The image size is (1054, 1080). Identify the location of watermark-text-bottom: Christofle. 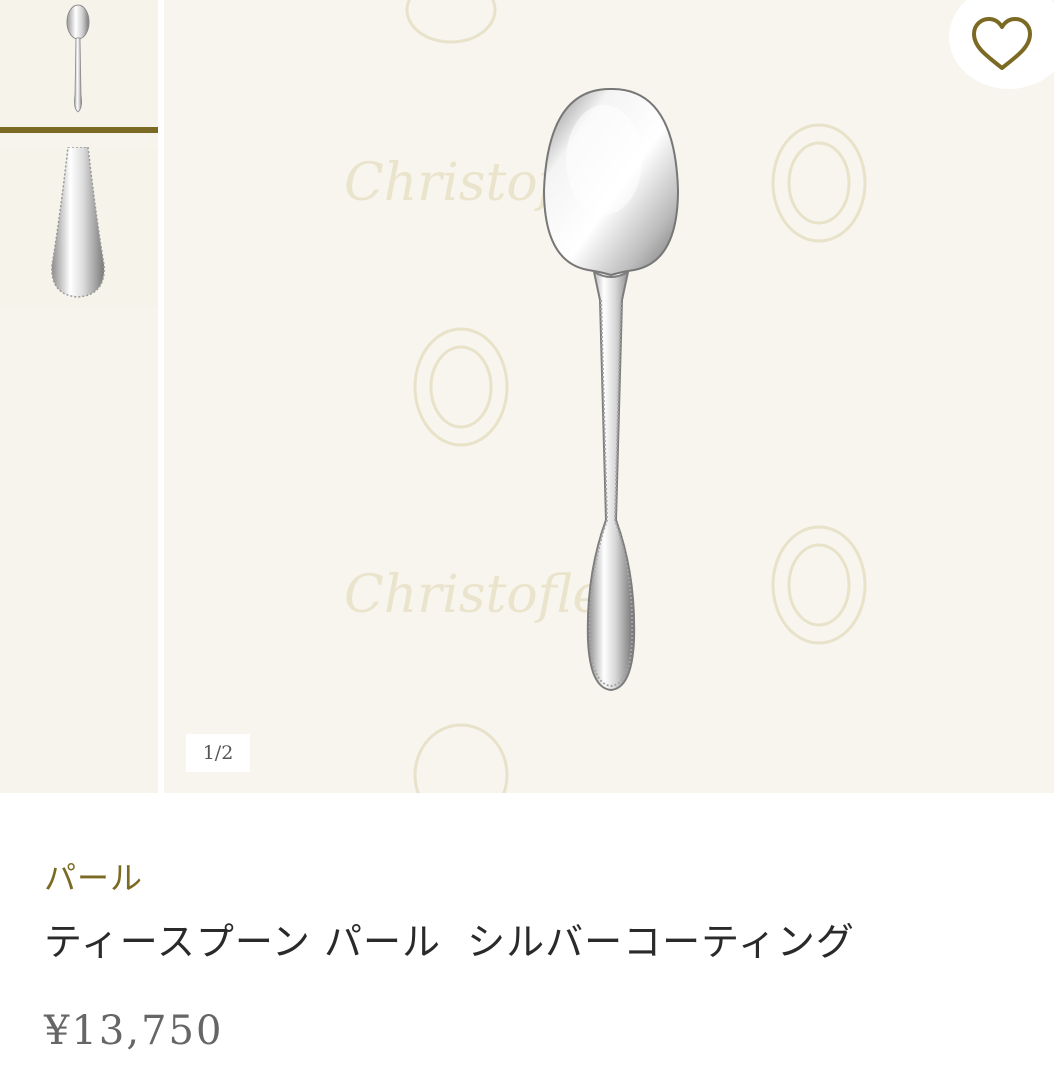
(473, 595).